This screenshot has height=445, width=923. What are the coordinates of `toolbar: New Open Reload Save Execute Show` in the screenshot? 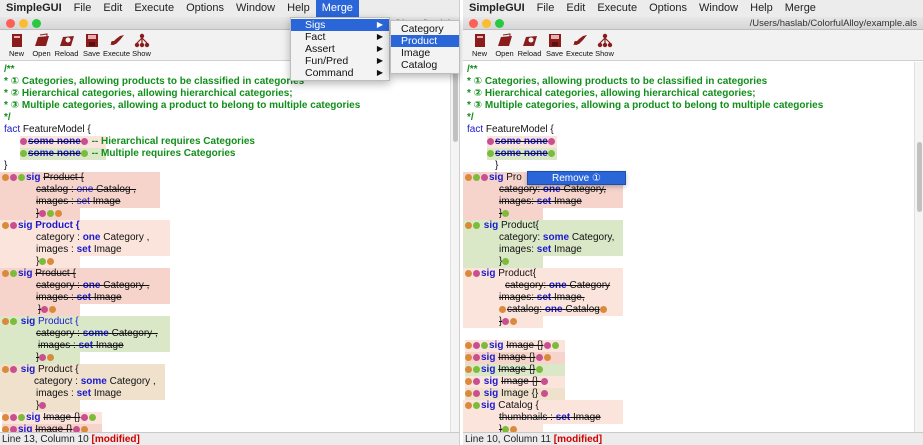 It's located at (693, 45).